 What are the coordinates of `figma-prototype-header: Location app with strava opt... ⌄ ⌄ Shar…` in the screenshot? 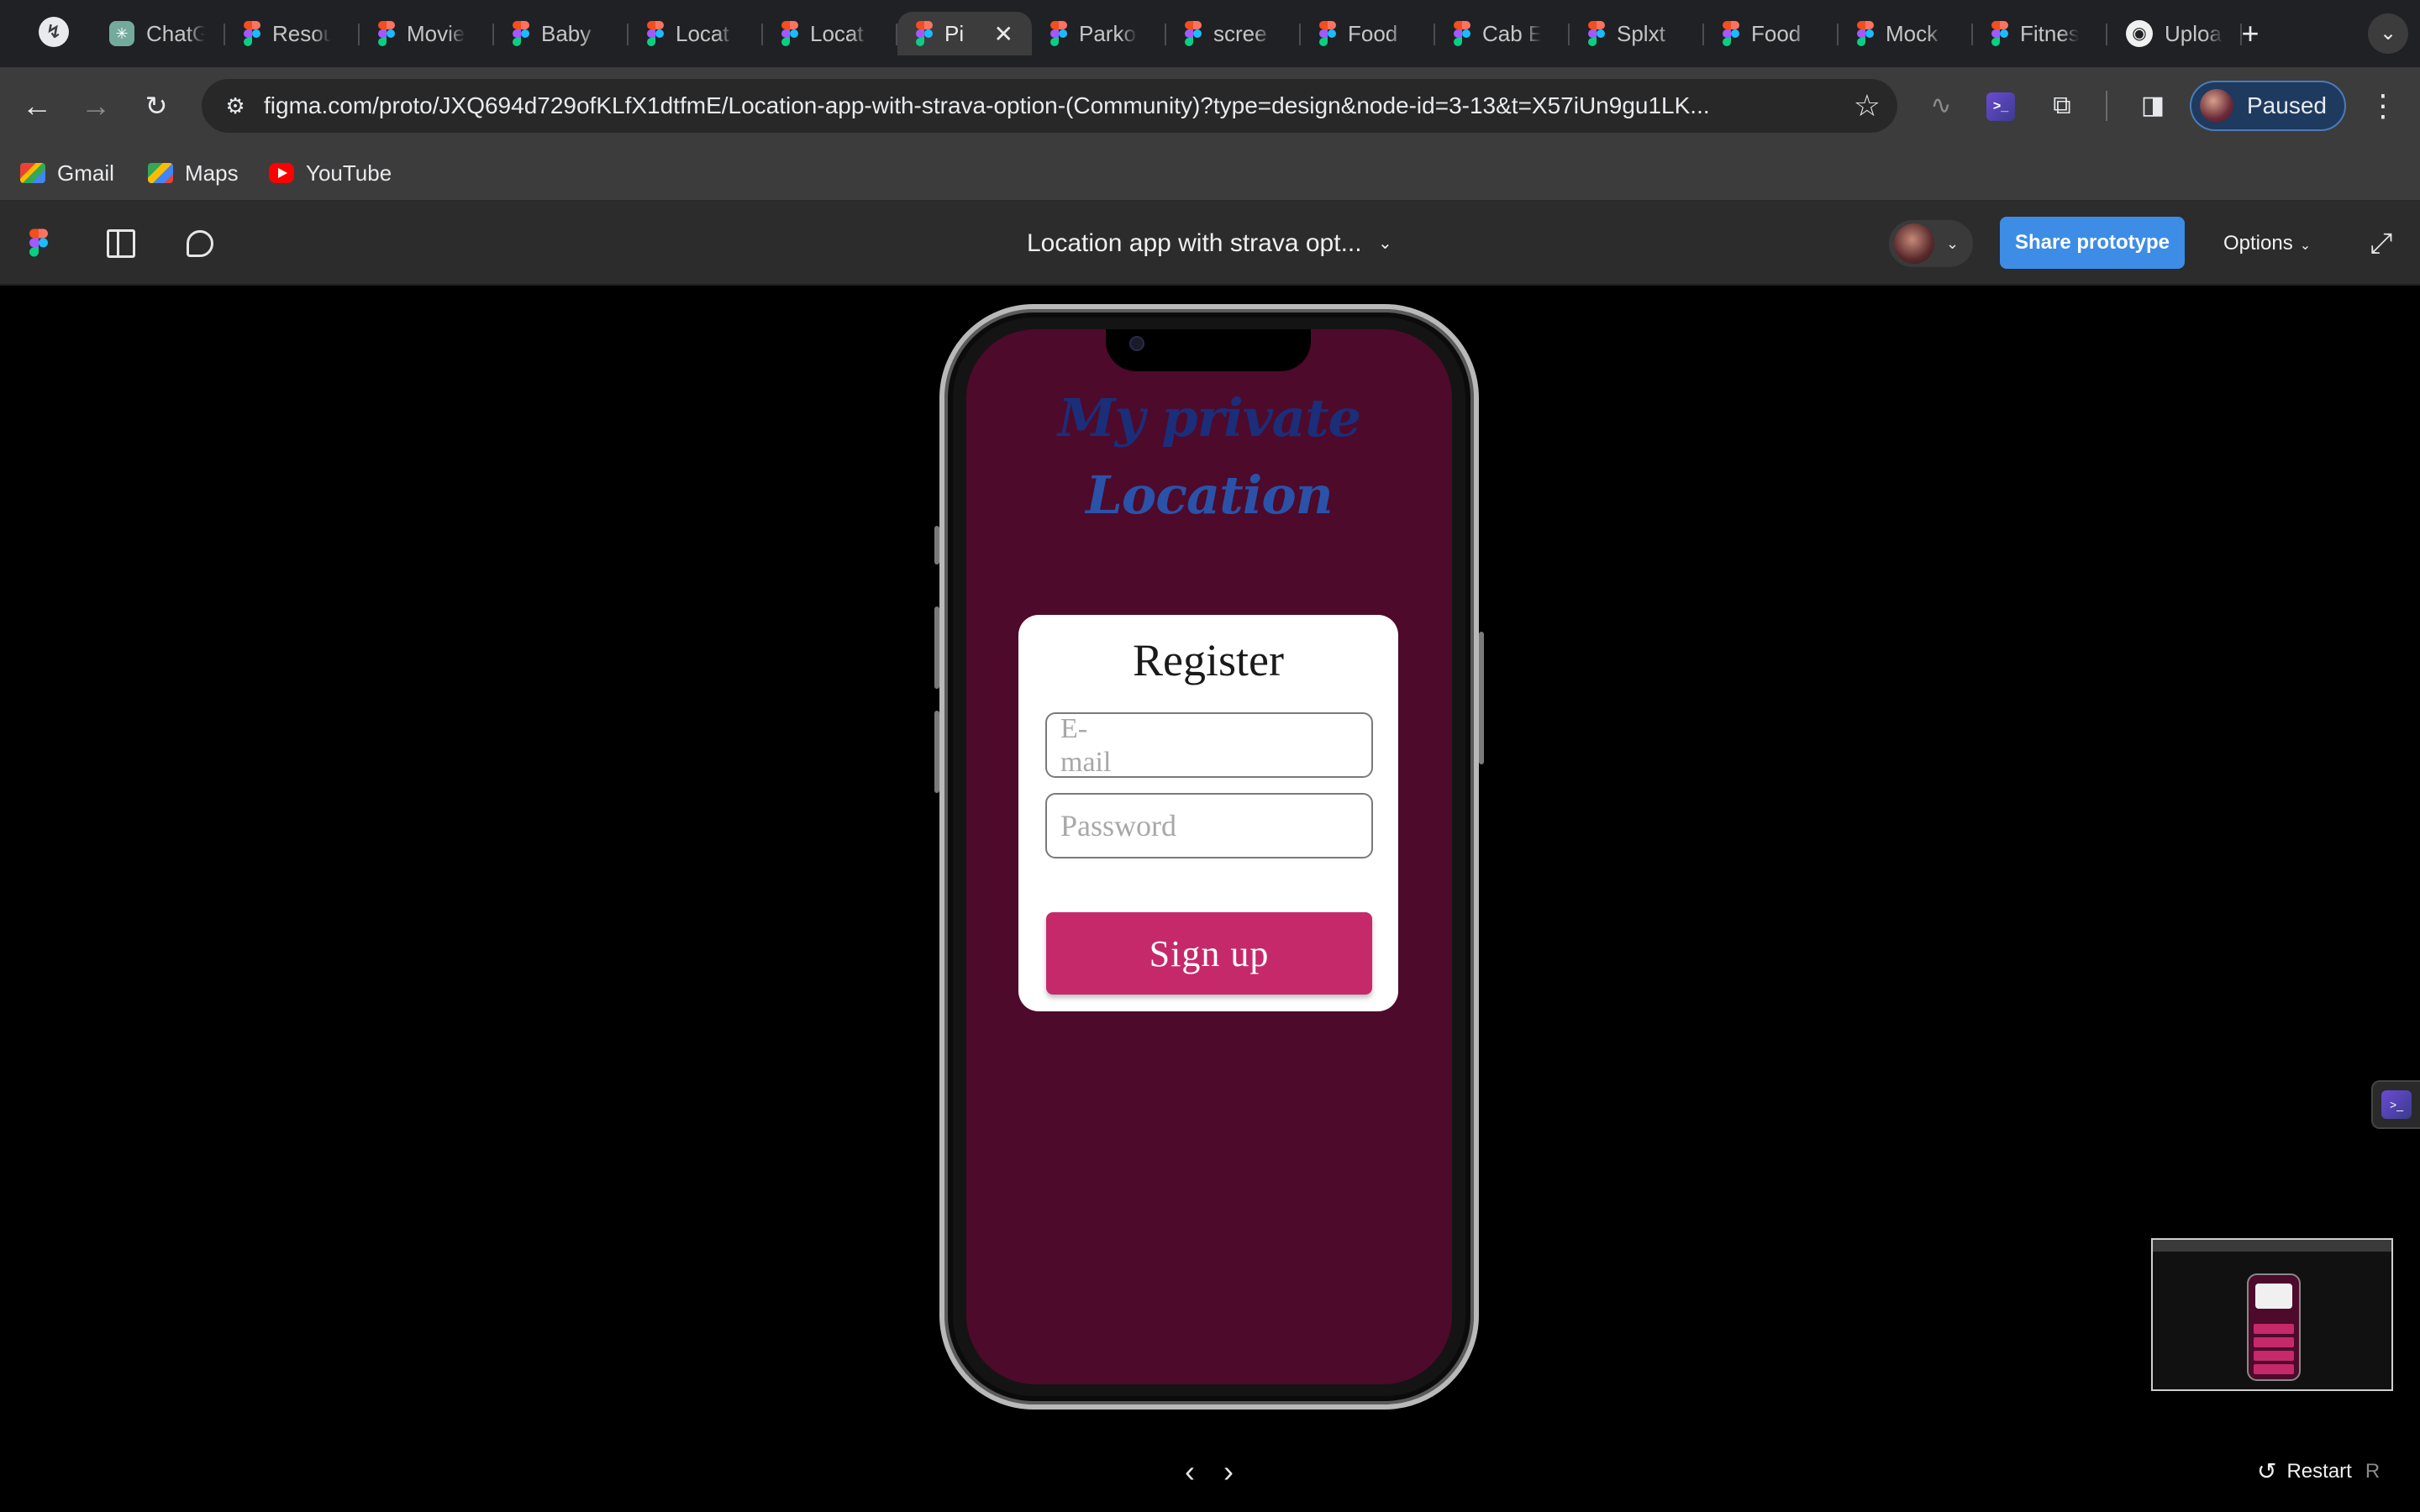 It's located at (1210, 244).